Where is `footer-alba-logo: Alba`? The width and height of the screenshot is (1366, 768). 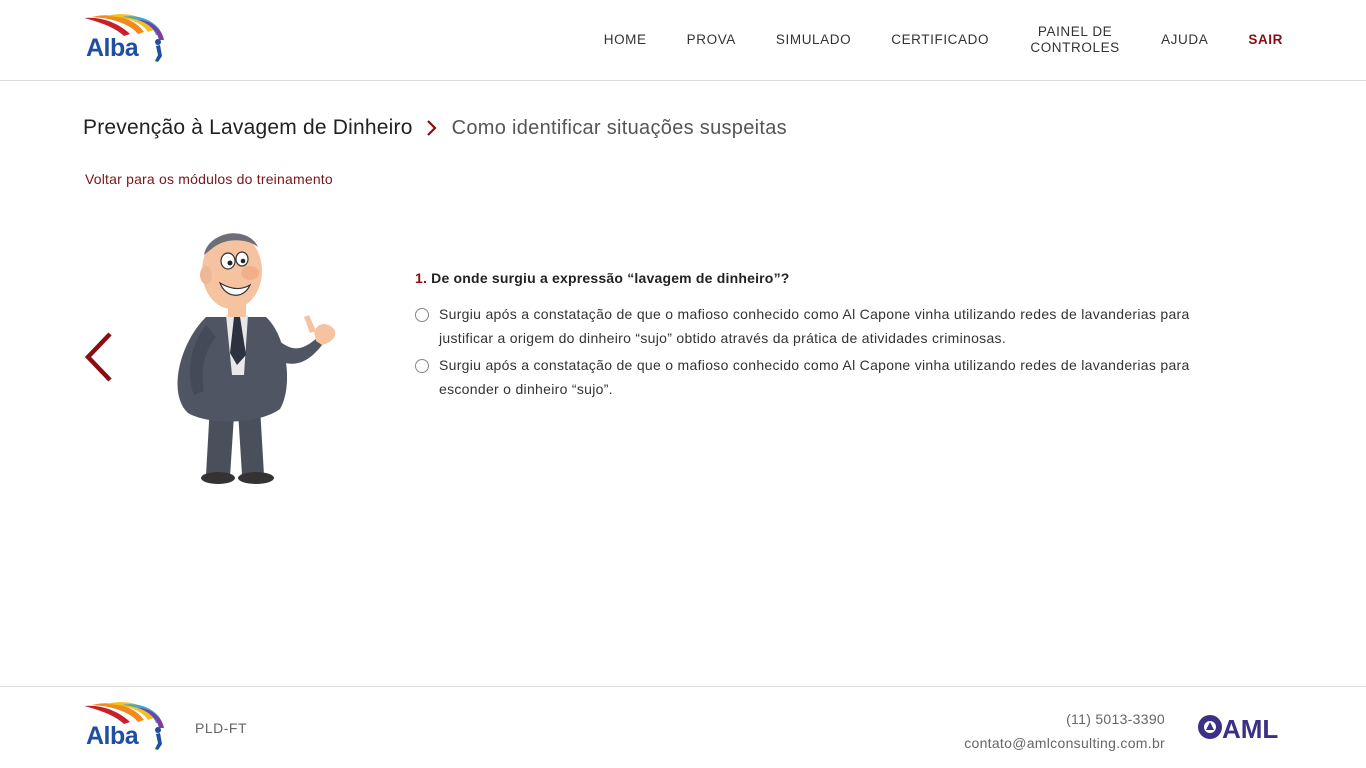 footer-alba-logo: Alba is located at coordinates (124, 728).